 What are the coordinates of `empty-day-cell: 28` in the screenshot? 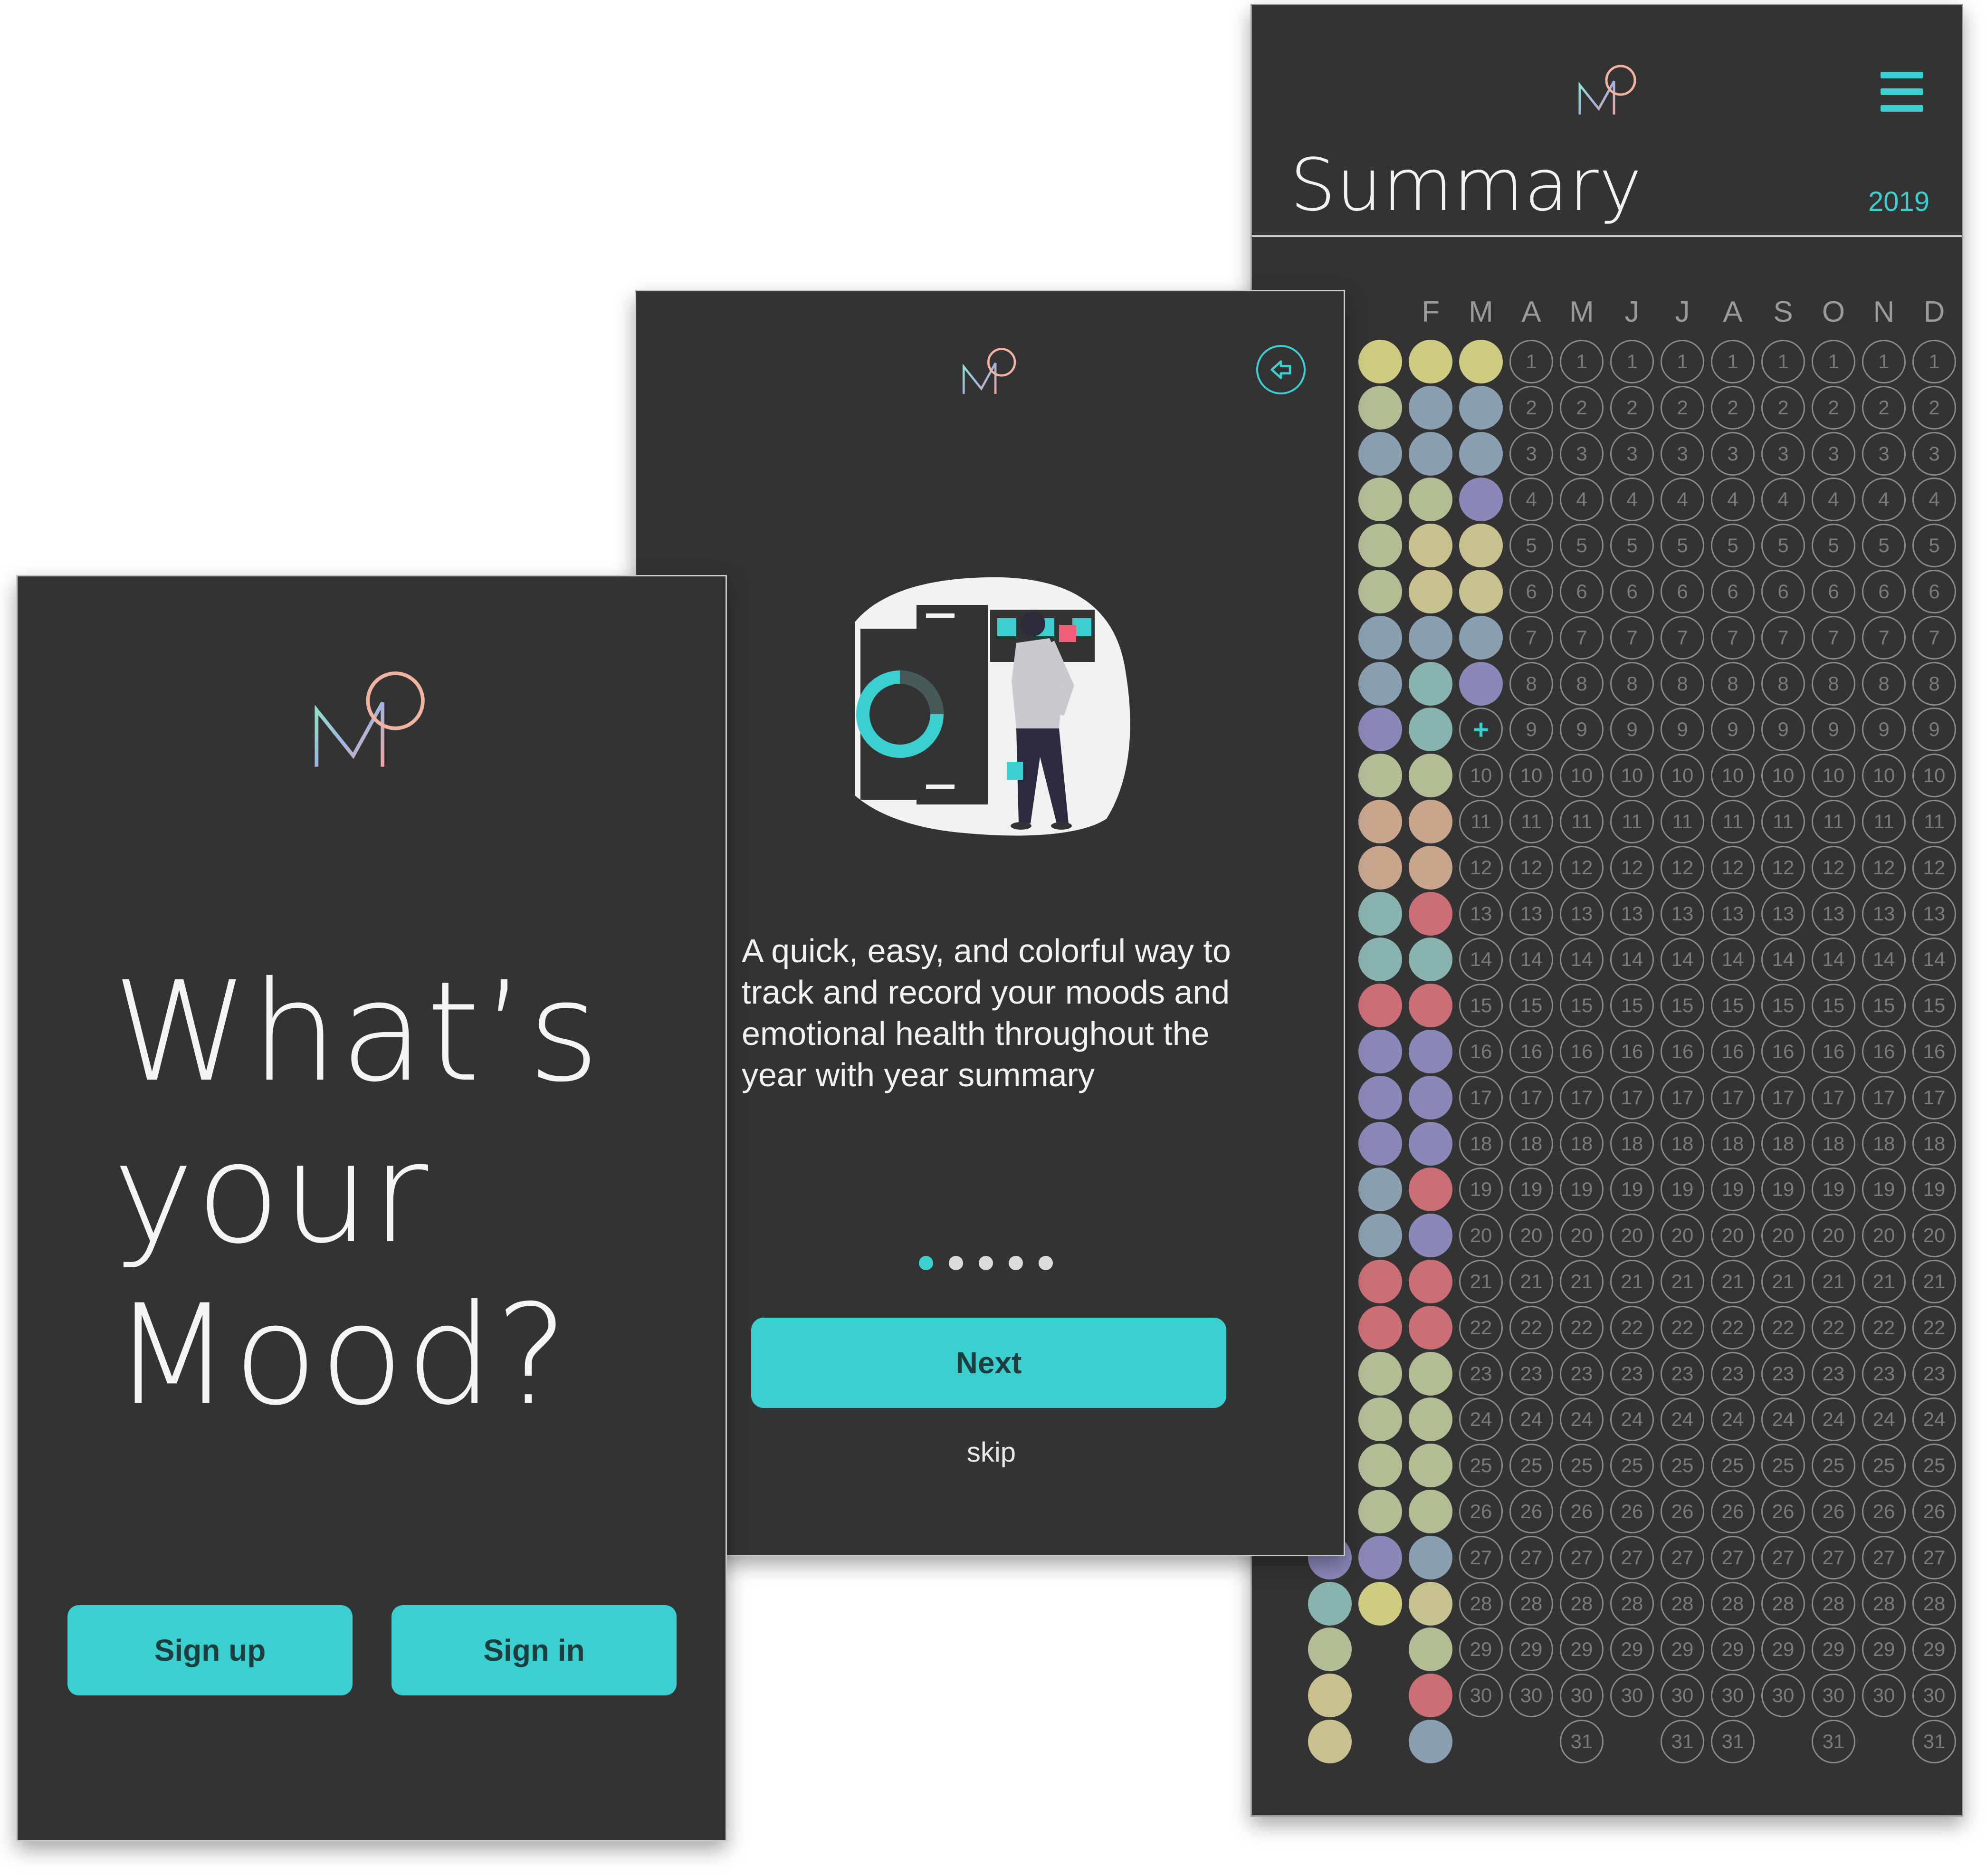 It's located at (1833, 1604).